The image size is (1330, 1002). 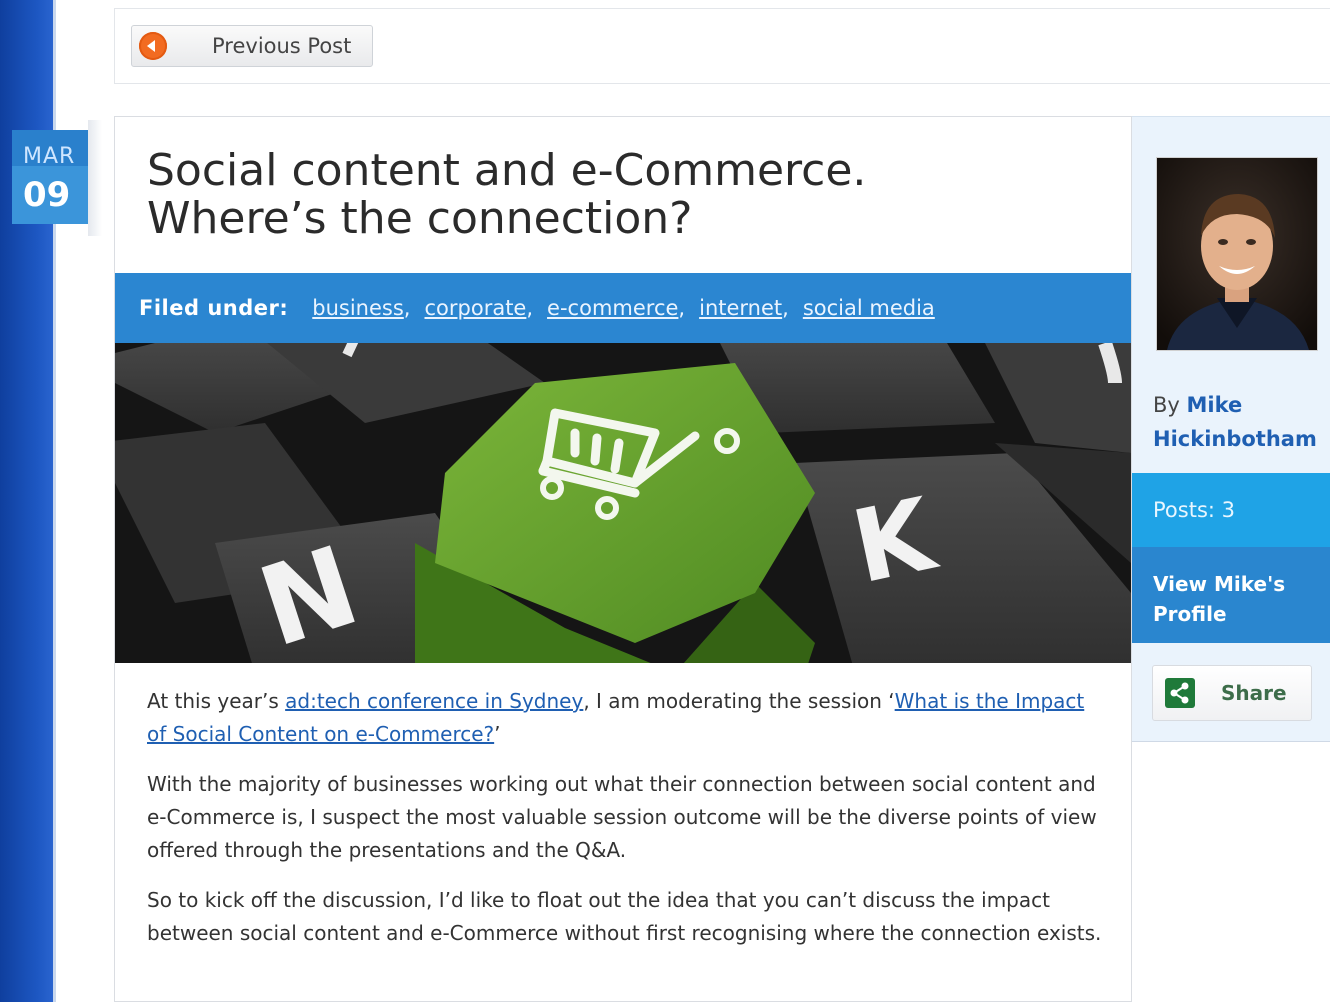 What do you see at coordinates (1231, 510) in the screenshot?
I see `author-posts-count: Posts: 3` at bounding box center [1231, 510].